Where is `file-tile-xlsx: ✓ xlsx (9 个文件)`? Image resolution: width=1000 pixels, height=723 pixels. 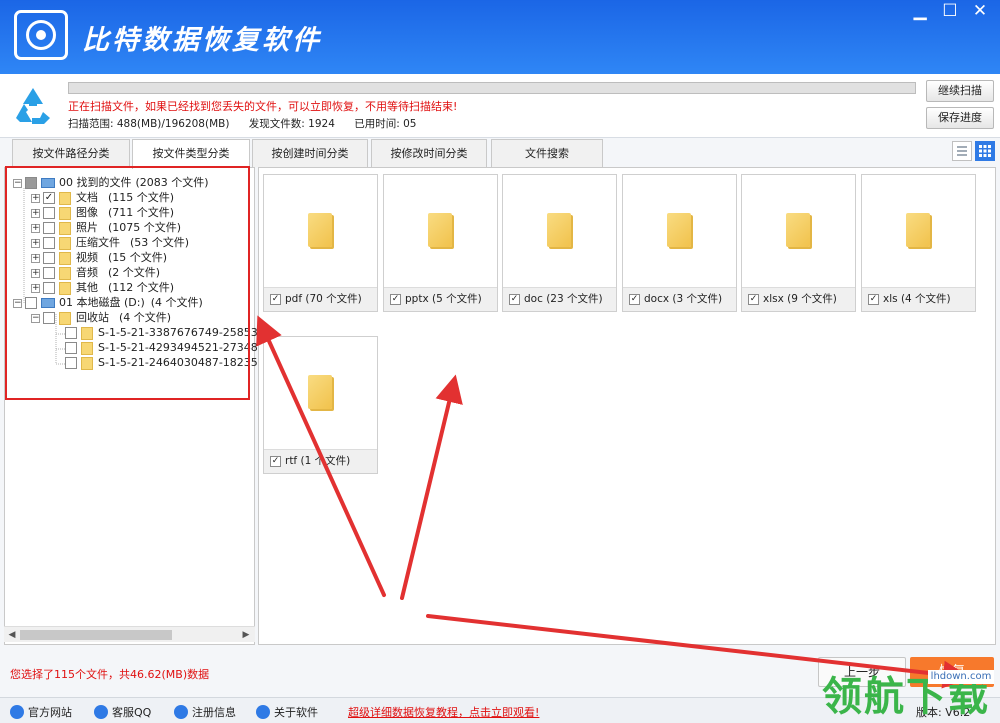
file-tile-xlsx: ✓ xlsx (9 个文件) is located at coordinates (798, 243).